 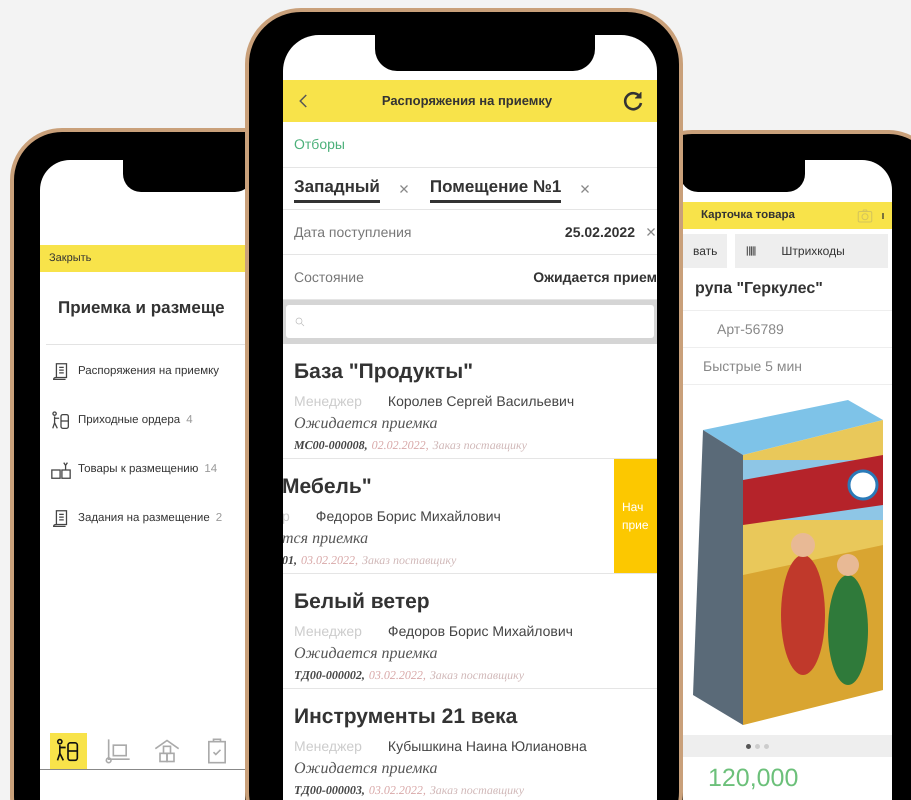 I want to click on field-label: Дата поступления, so click(x=353, y=232).